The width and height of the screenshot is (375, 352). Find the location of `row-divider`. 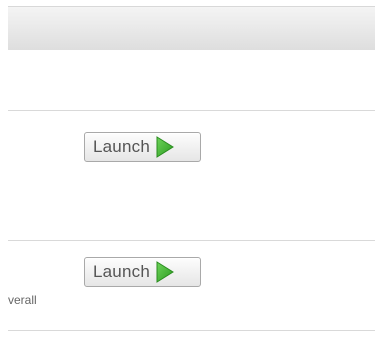

row-divider is located at coordinates (191, 330).